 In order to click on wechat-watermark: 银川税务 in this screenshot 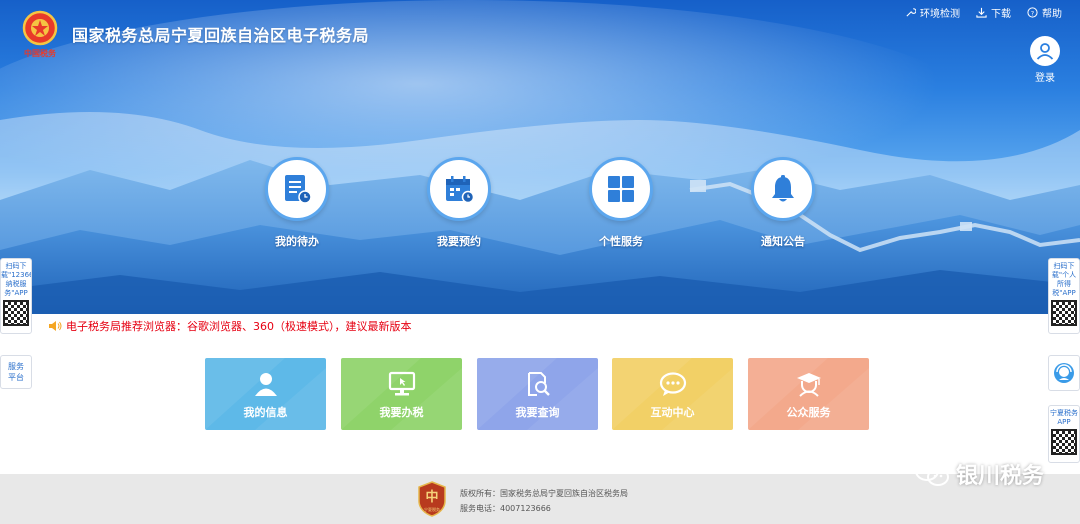, I will do `click(979, 474)`.